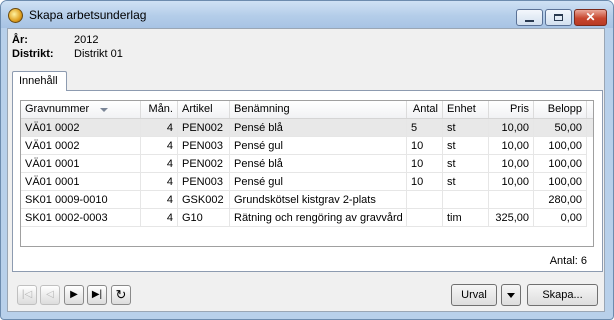  Describe the element at coordinates (204, 109) in the screenshot. I see `column-header-artikel: Artikel` at that location.